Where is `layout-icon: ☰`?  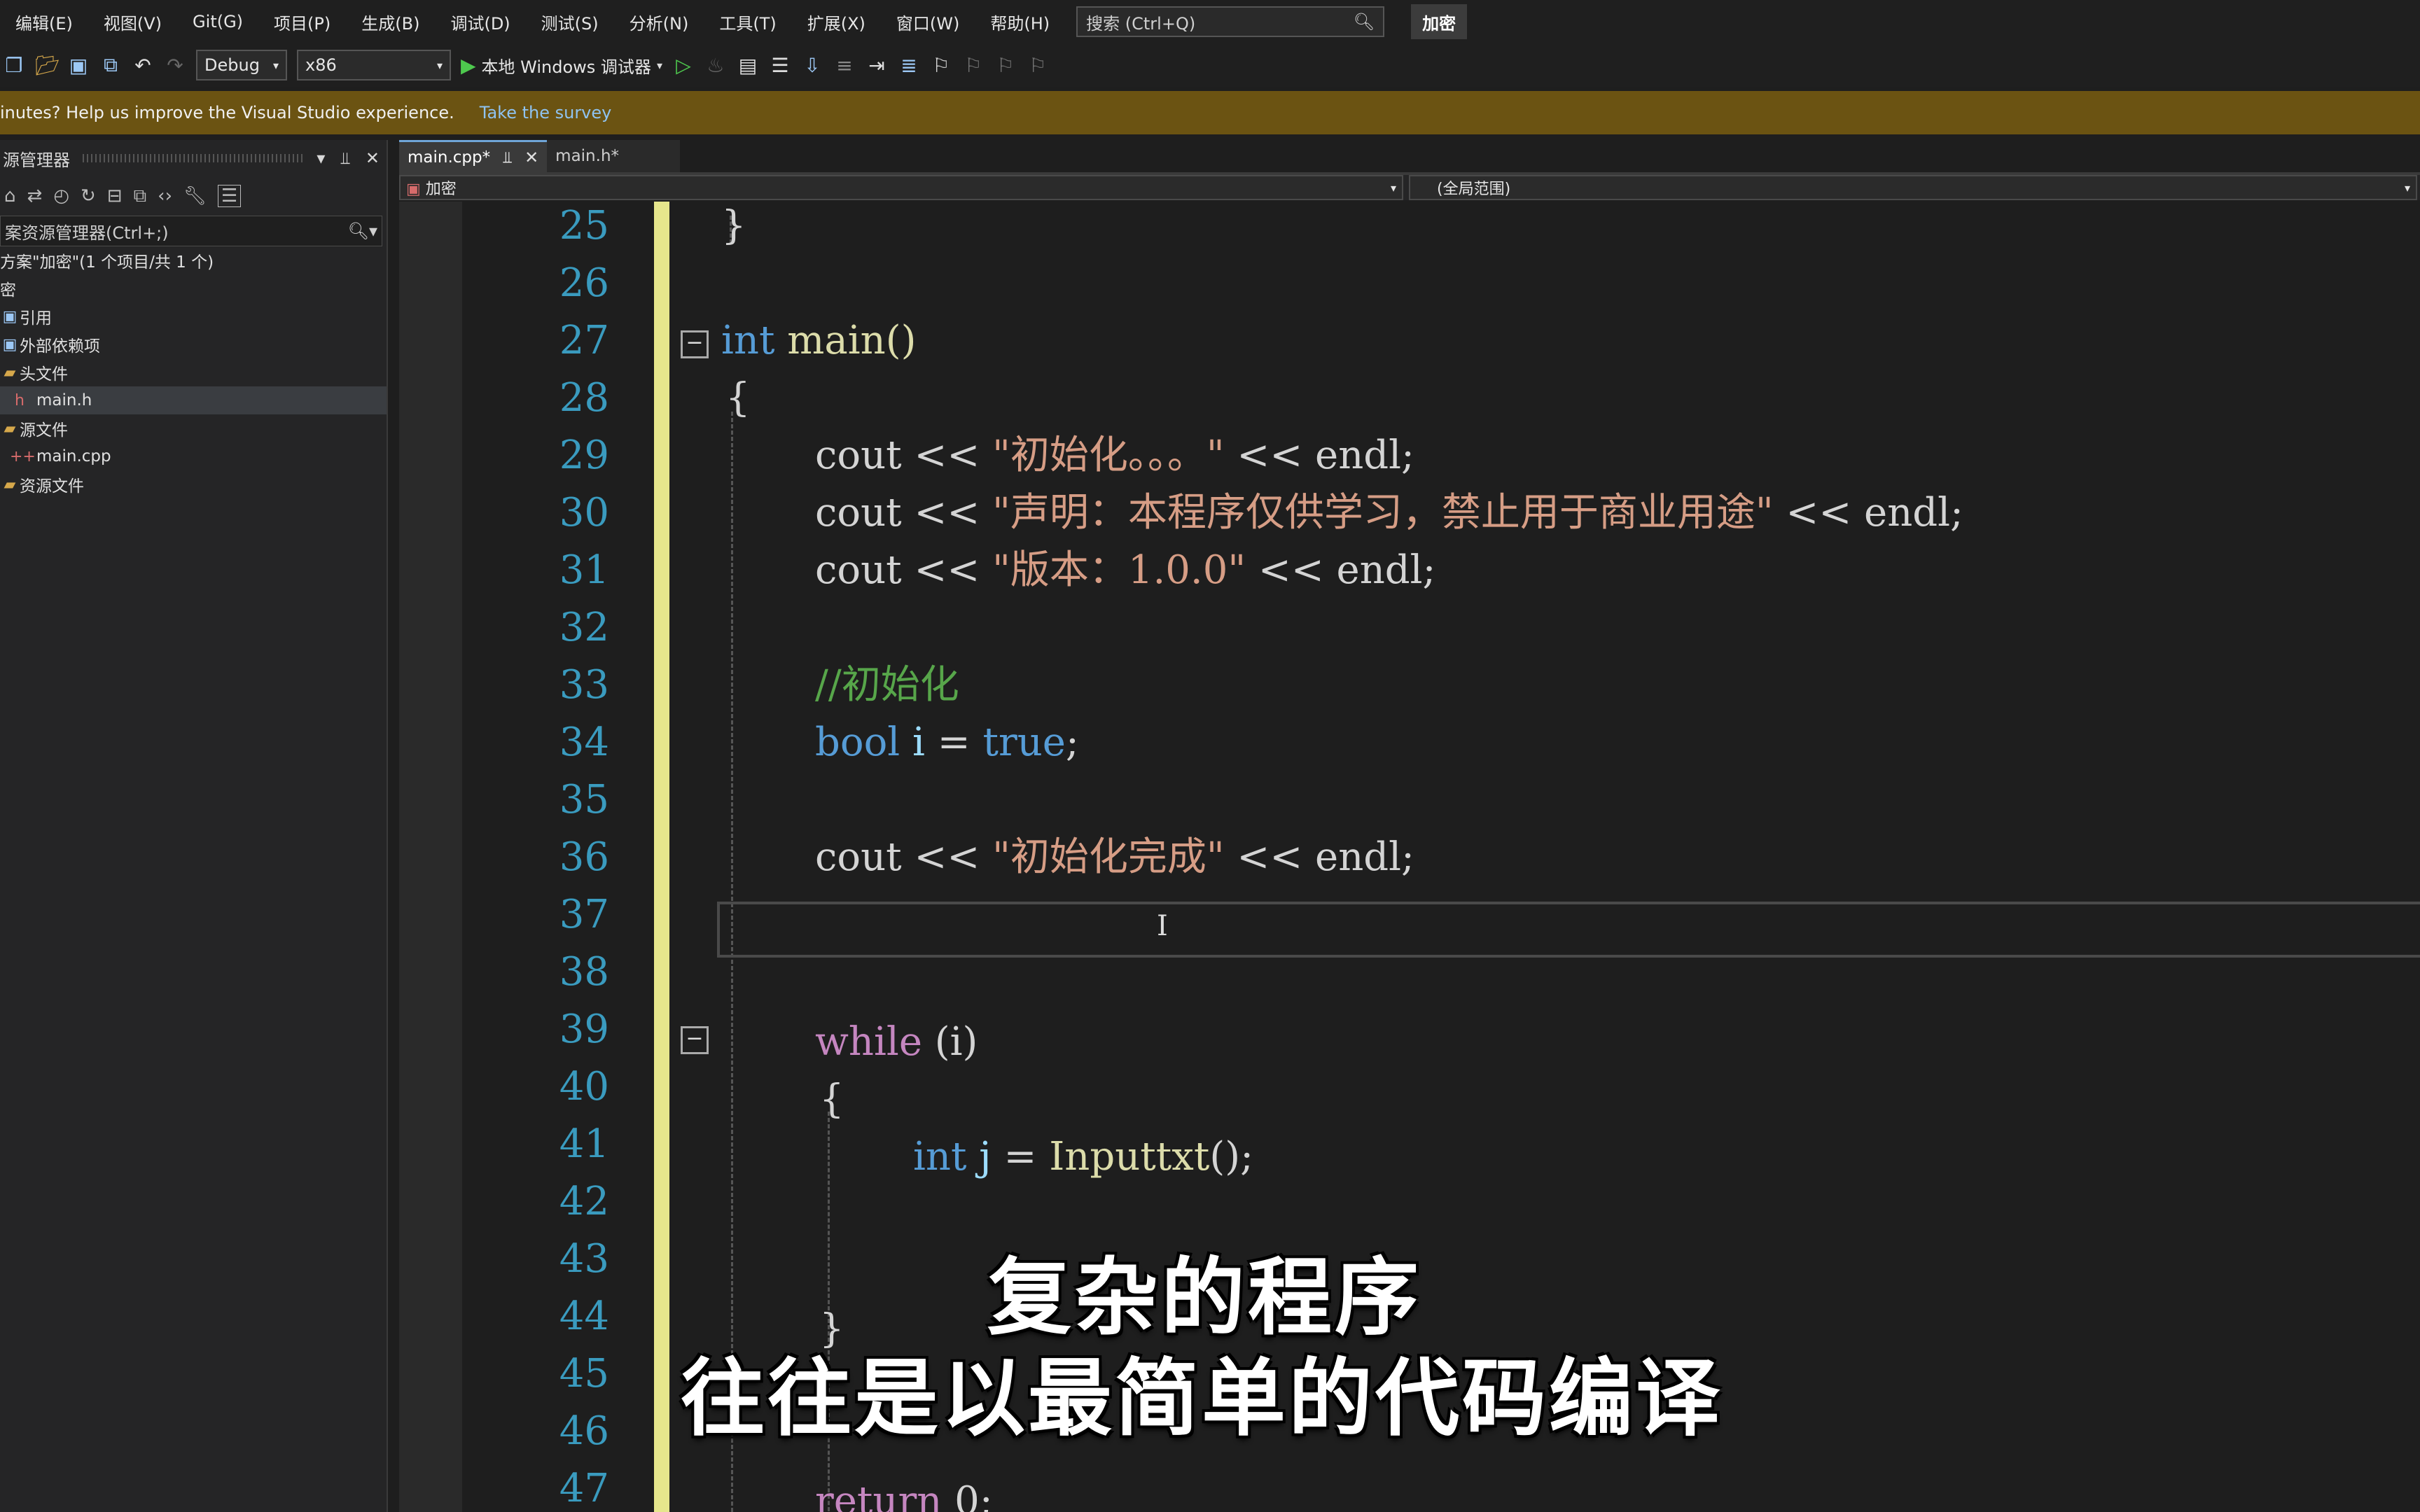 layout-icon: ☰ is located at coordinates (780, 65).